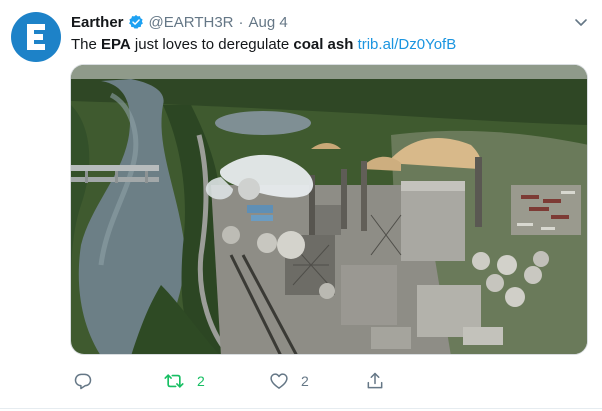 Image resolution: width=602 pixels, height=411 pixels. Describe the element at coordinates (83, 381) in the screenshot. I see `reply-icon` at that location.